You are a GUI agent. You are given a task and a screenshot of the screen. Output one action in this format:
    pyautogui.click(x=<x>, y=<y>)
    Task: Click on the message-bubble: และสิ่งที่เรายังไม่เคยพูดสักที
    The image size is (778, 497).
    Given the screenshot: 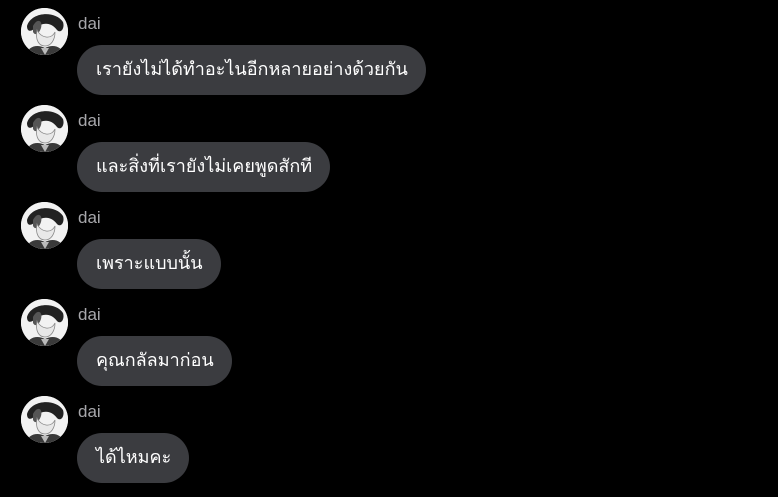 What is the action you would take?
    pyautogui.click(x=204, y=167)
    